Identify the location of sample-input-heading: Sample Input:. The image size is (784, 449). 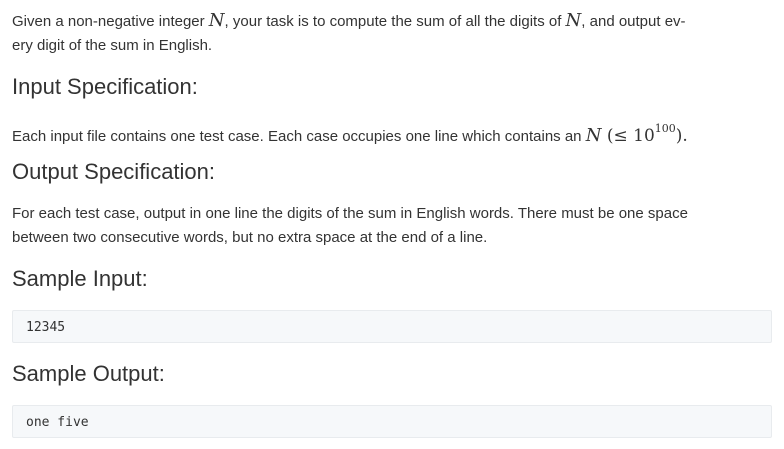
(80, 278).